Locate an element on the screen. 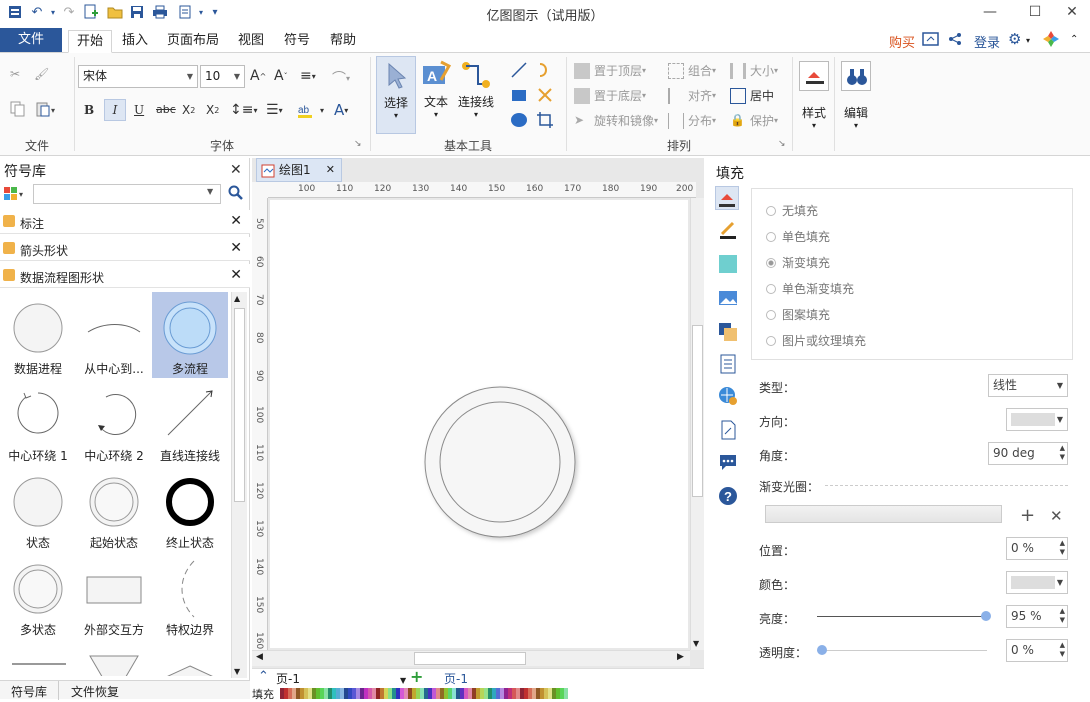 The image size is (1090, 702). font-name-select: 宋体 ▼ is located at coordinates (138, 76).